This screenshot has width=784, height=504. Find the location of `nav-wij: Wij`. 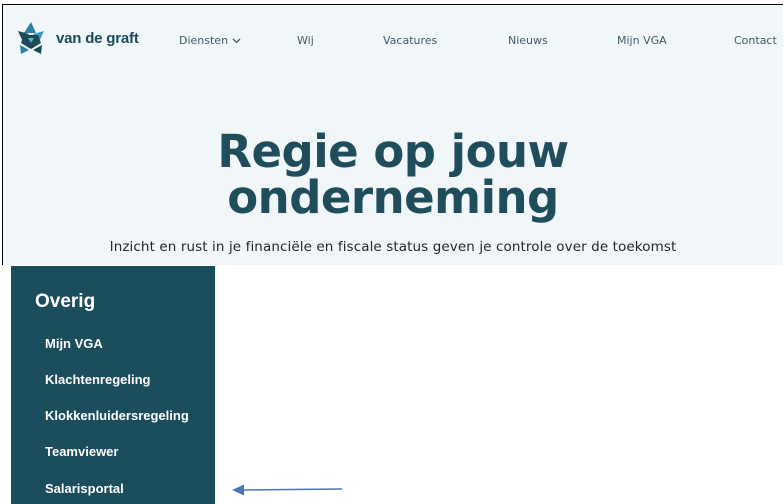

nav-wij: Wij is located at coordinates (305, 40).